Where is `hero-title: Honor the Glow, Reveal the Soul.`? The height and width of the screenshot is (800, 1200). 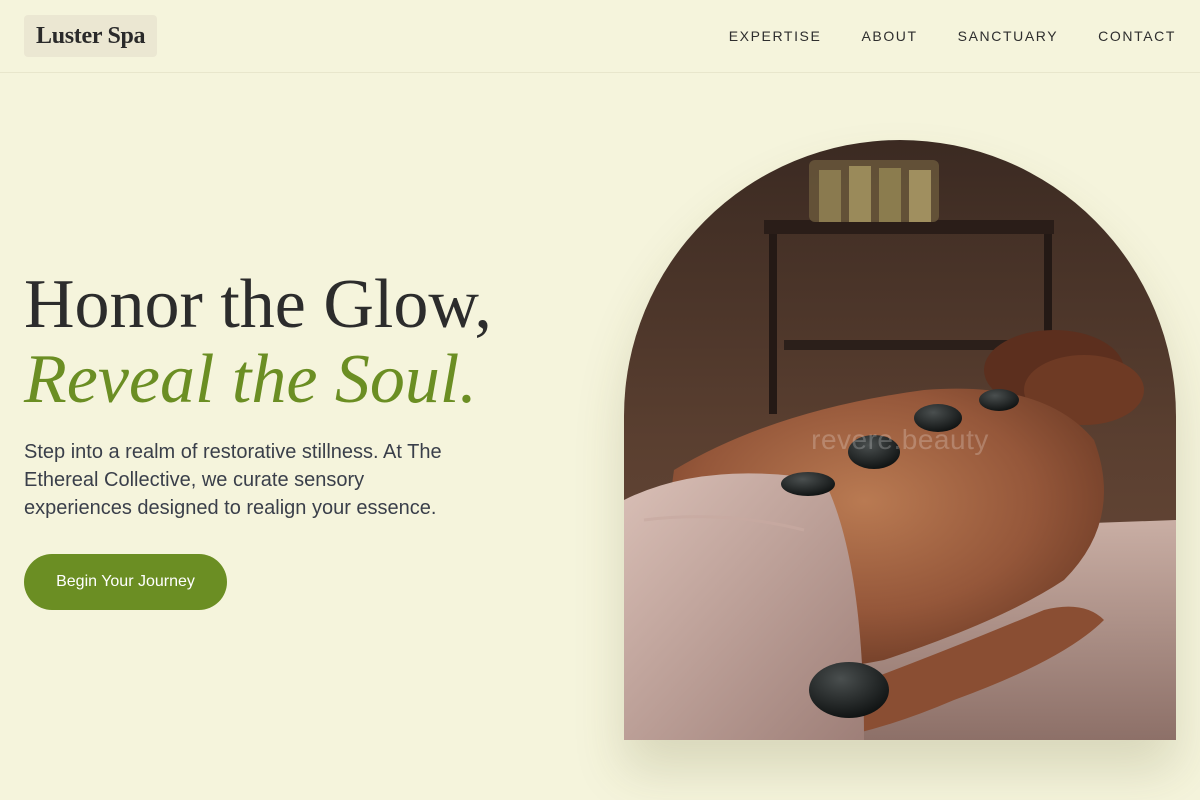
hero-title: Honor the Glow, Reveal the Soul. is located at coordinates (304, 341).